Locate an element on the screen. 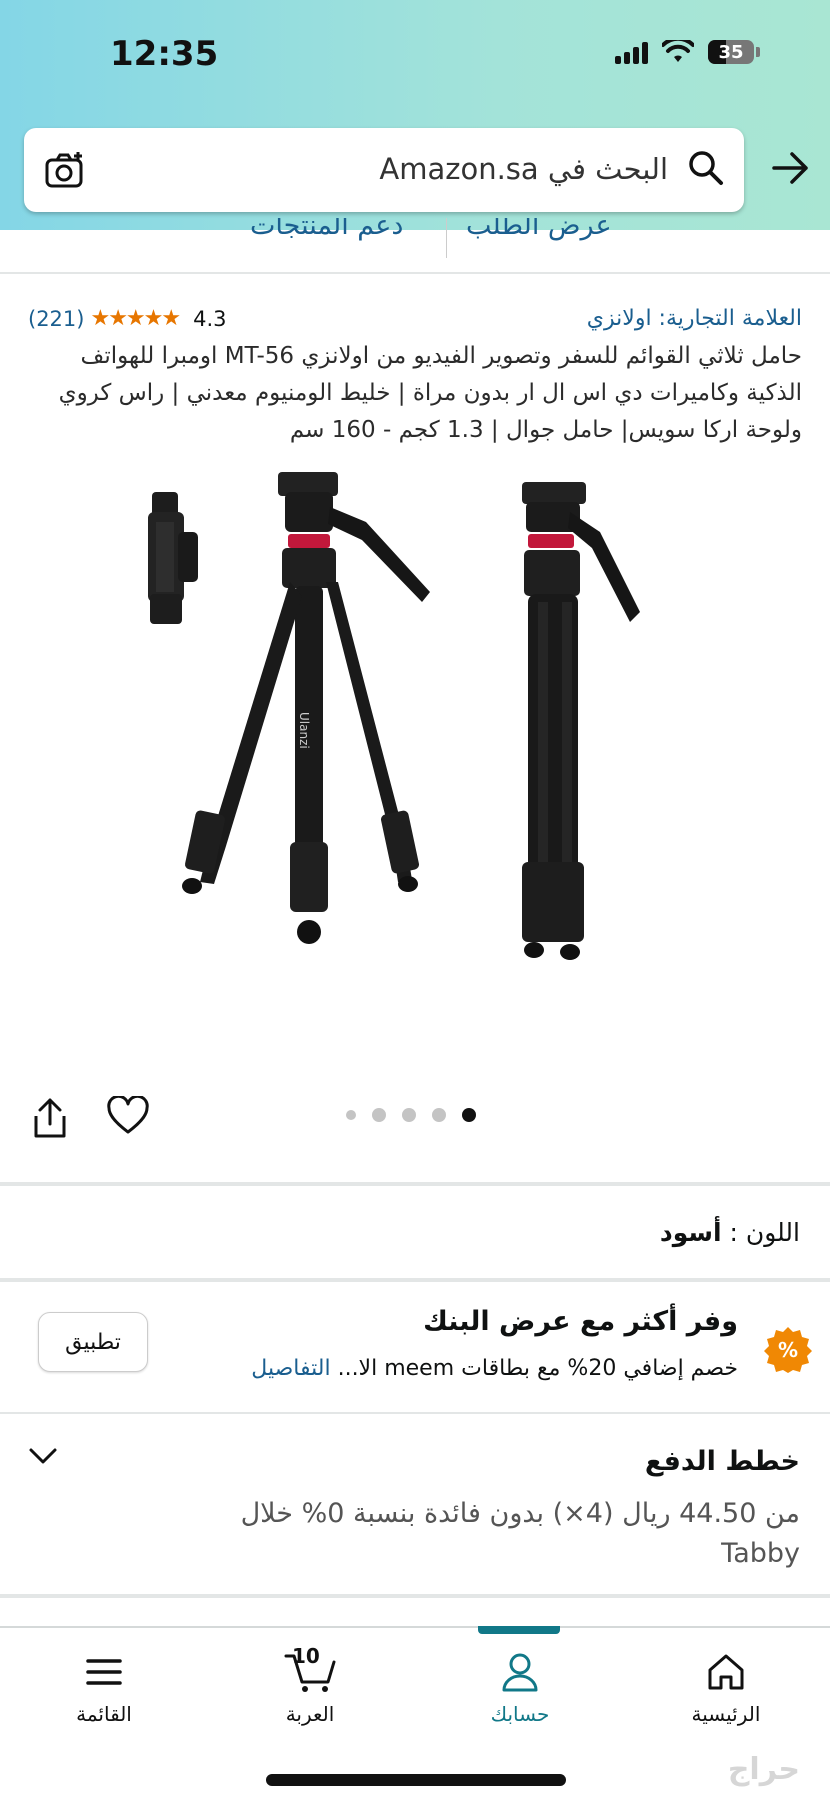  nav-menu: القائمة is located at coordinates (104, 1688).